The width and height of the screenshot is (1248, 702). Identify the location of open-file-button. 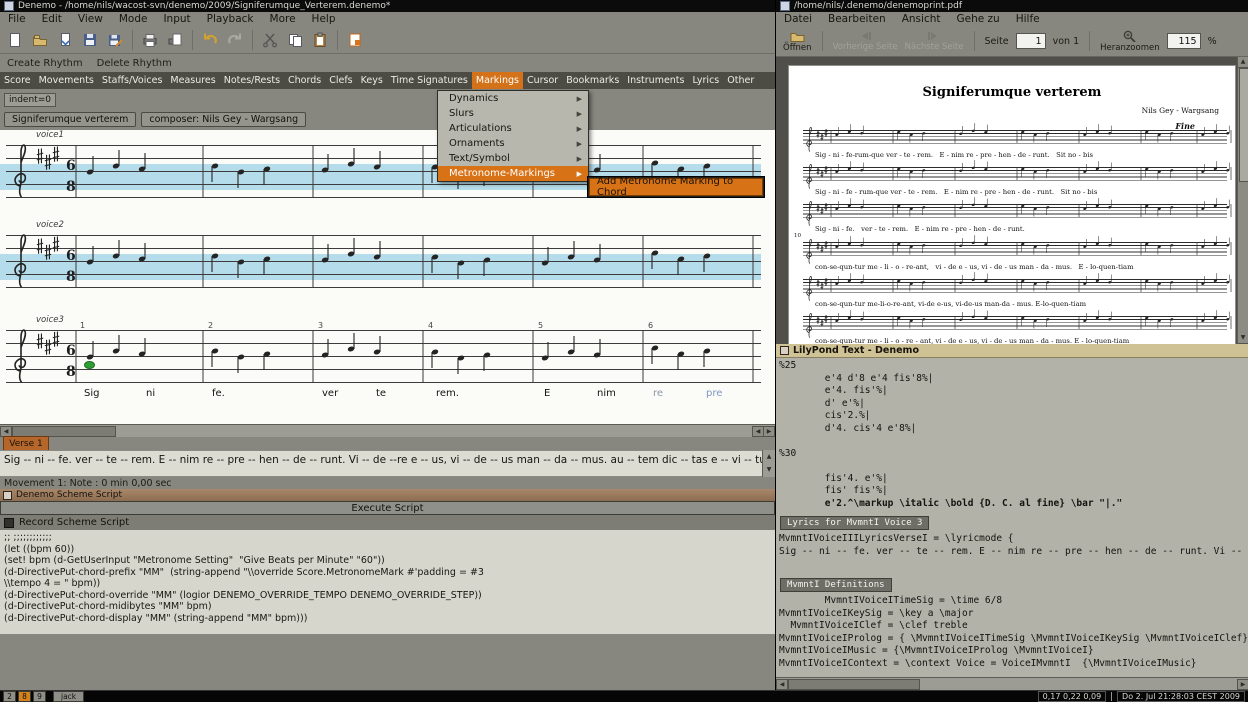
(40, 40).